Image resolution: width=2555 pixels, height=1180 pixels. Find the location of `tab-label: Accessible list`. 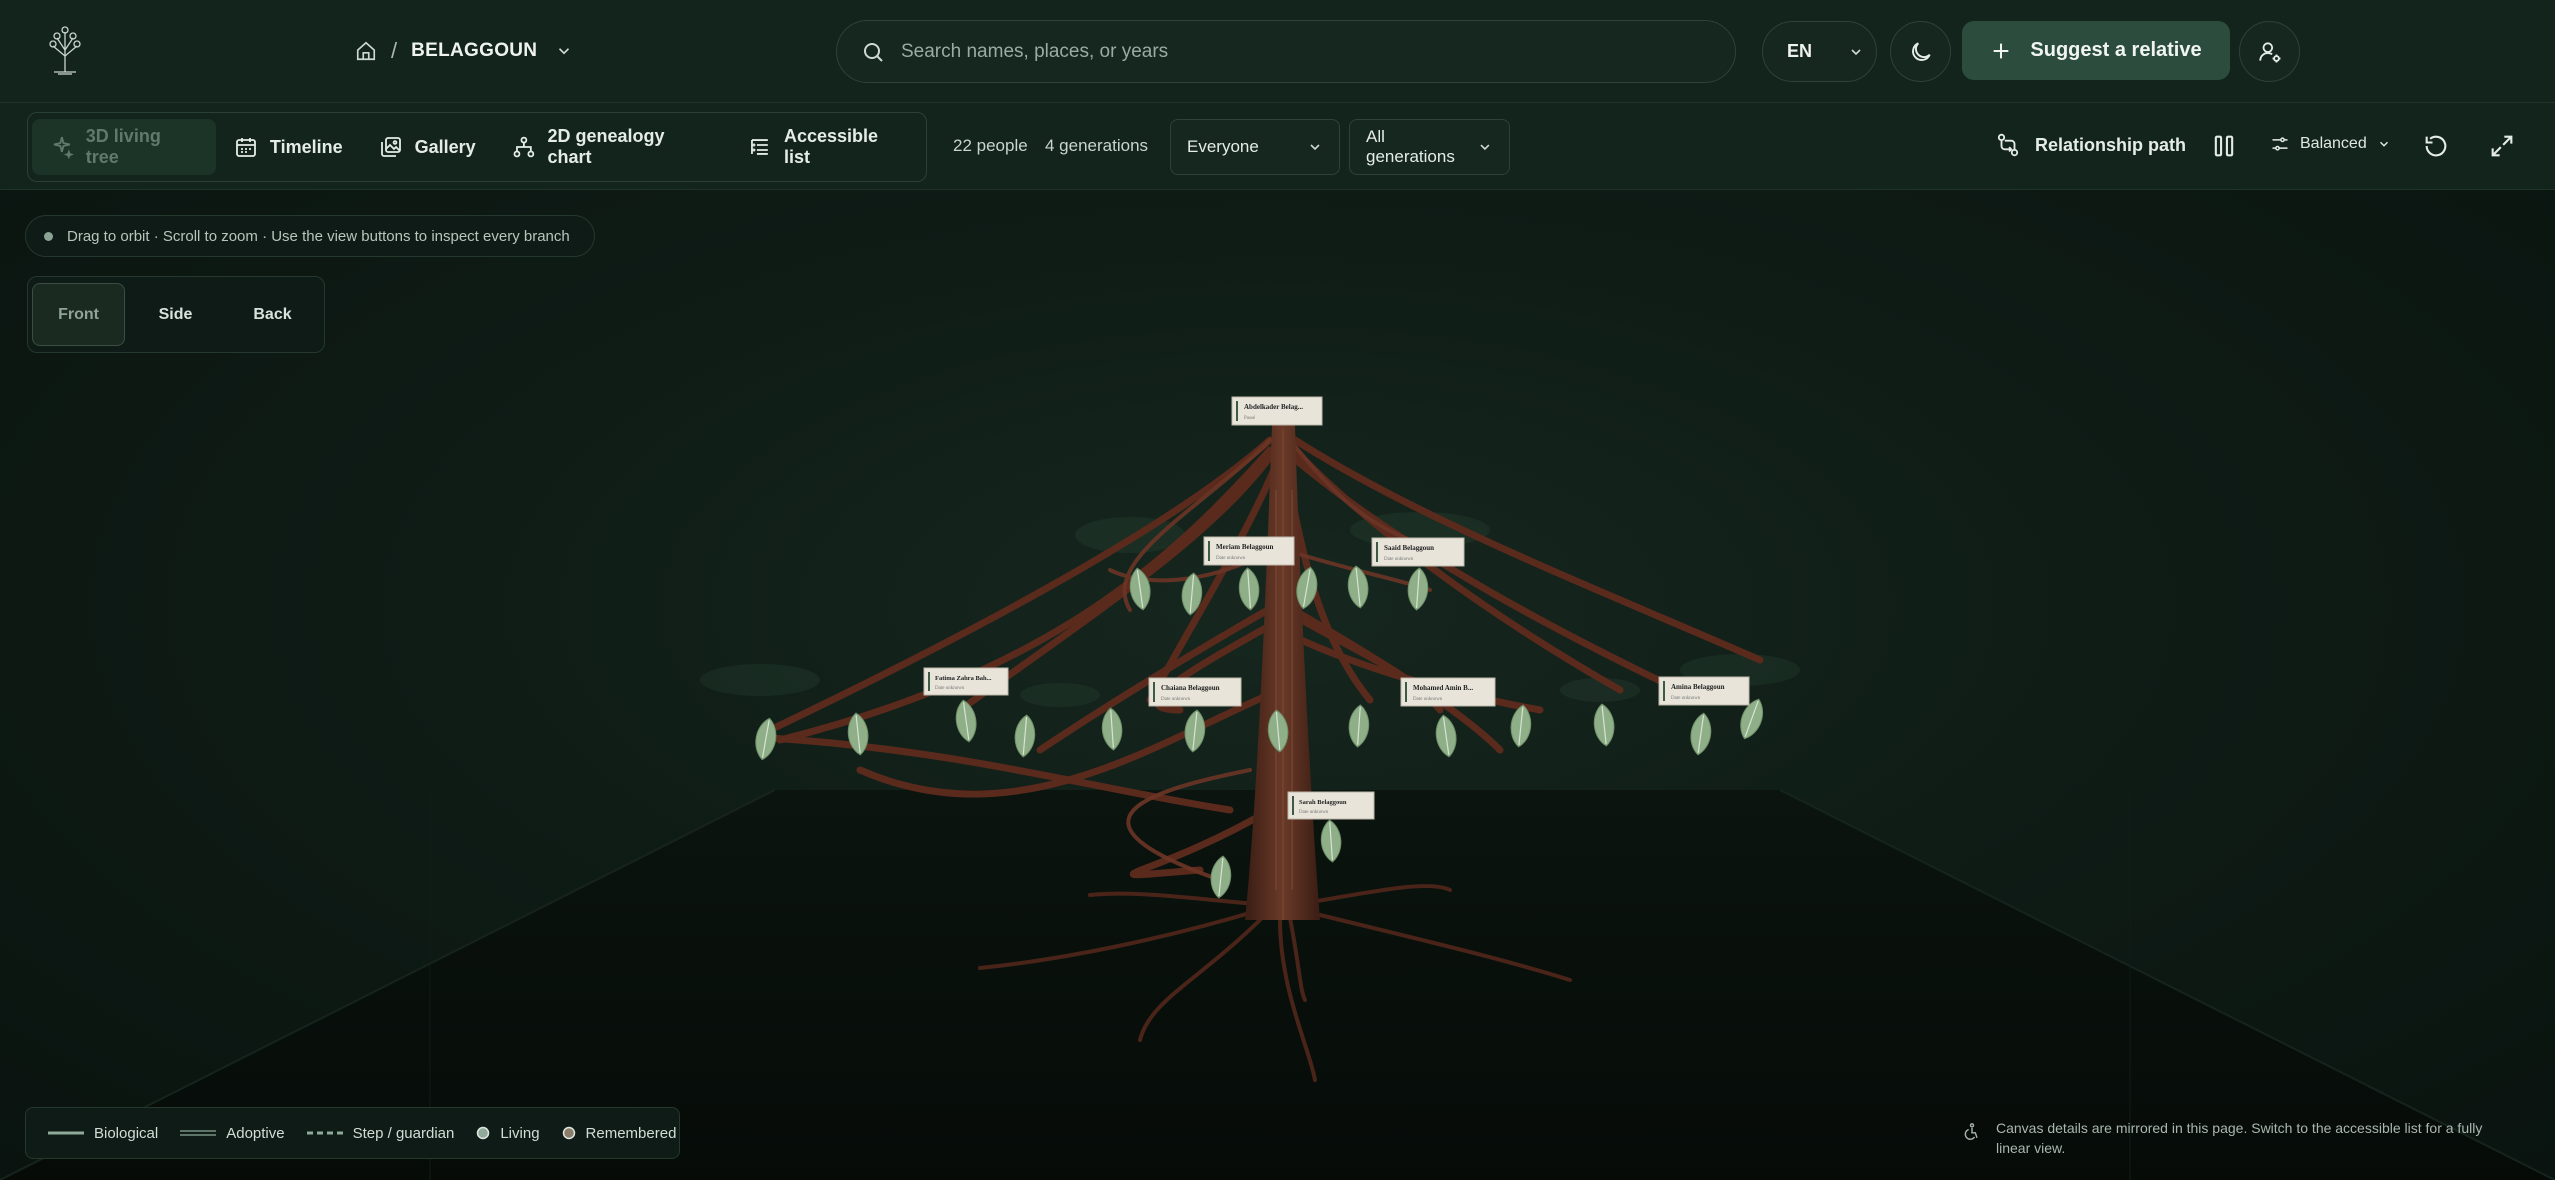

tab-label: Accessible list is located at coordinates (831, 146).